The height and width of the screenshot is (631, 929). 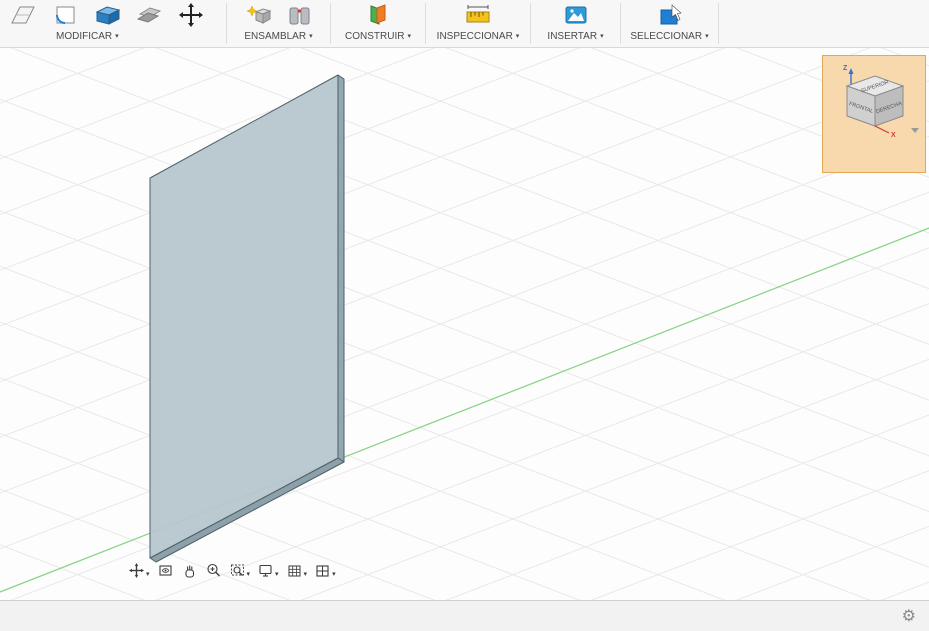 What do you see at coordinates (299, 15) in the screenshot?
I see `joint-icon` at bounding box center [299, 15].